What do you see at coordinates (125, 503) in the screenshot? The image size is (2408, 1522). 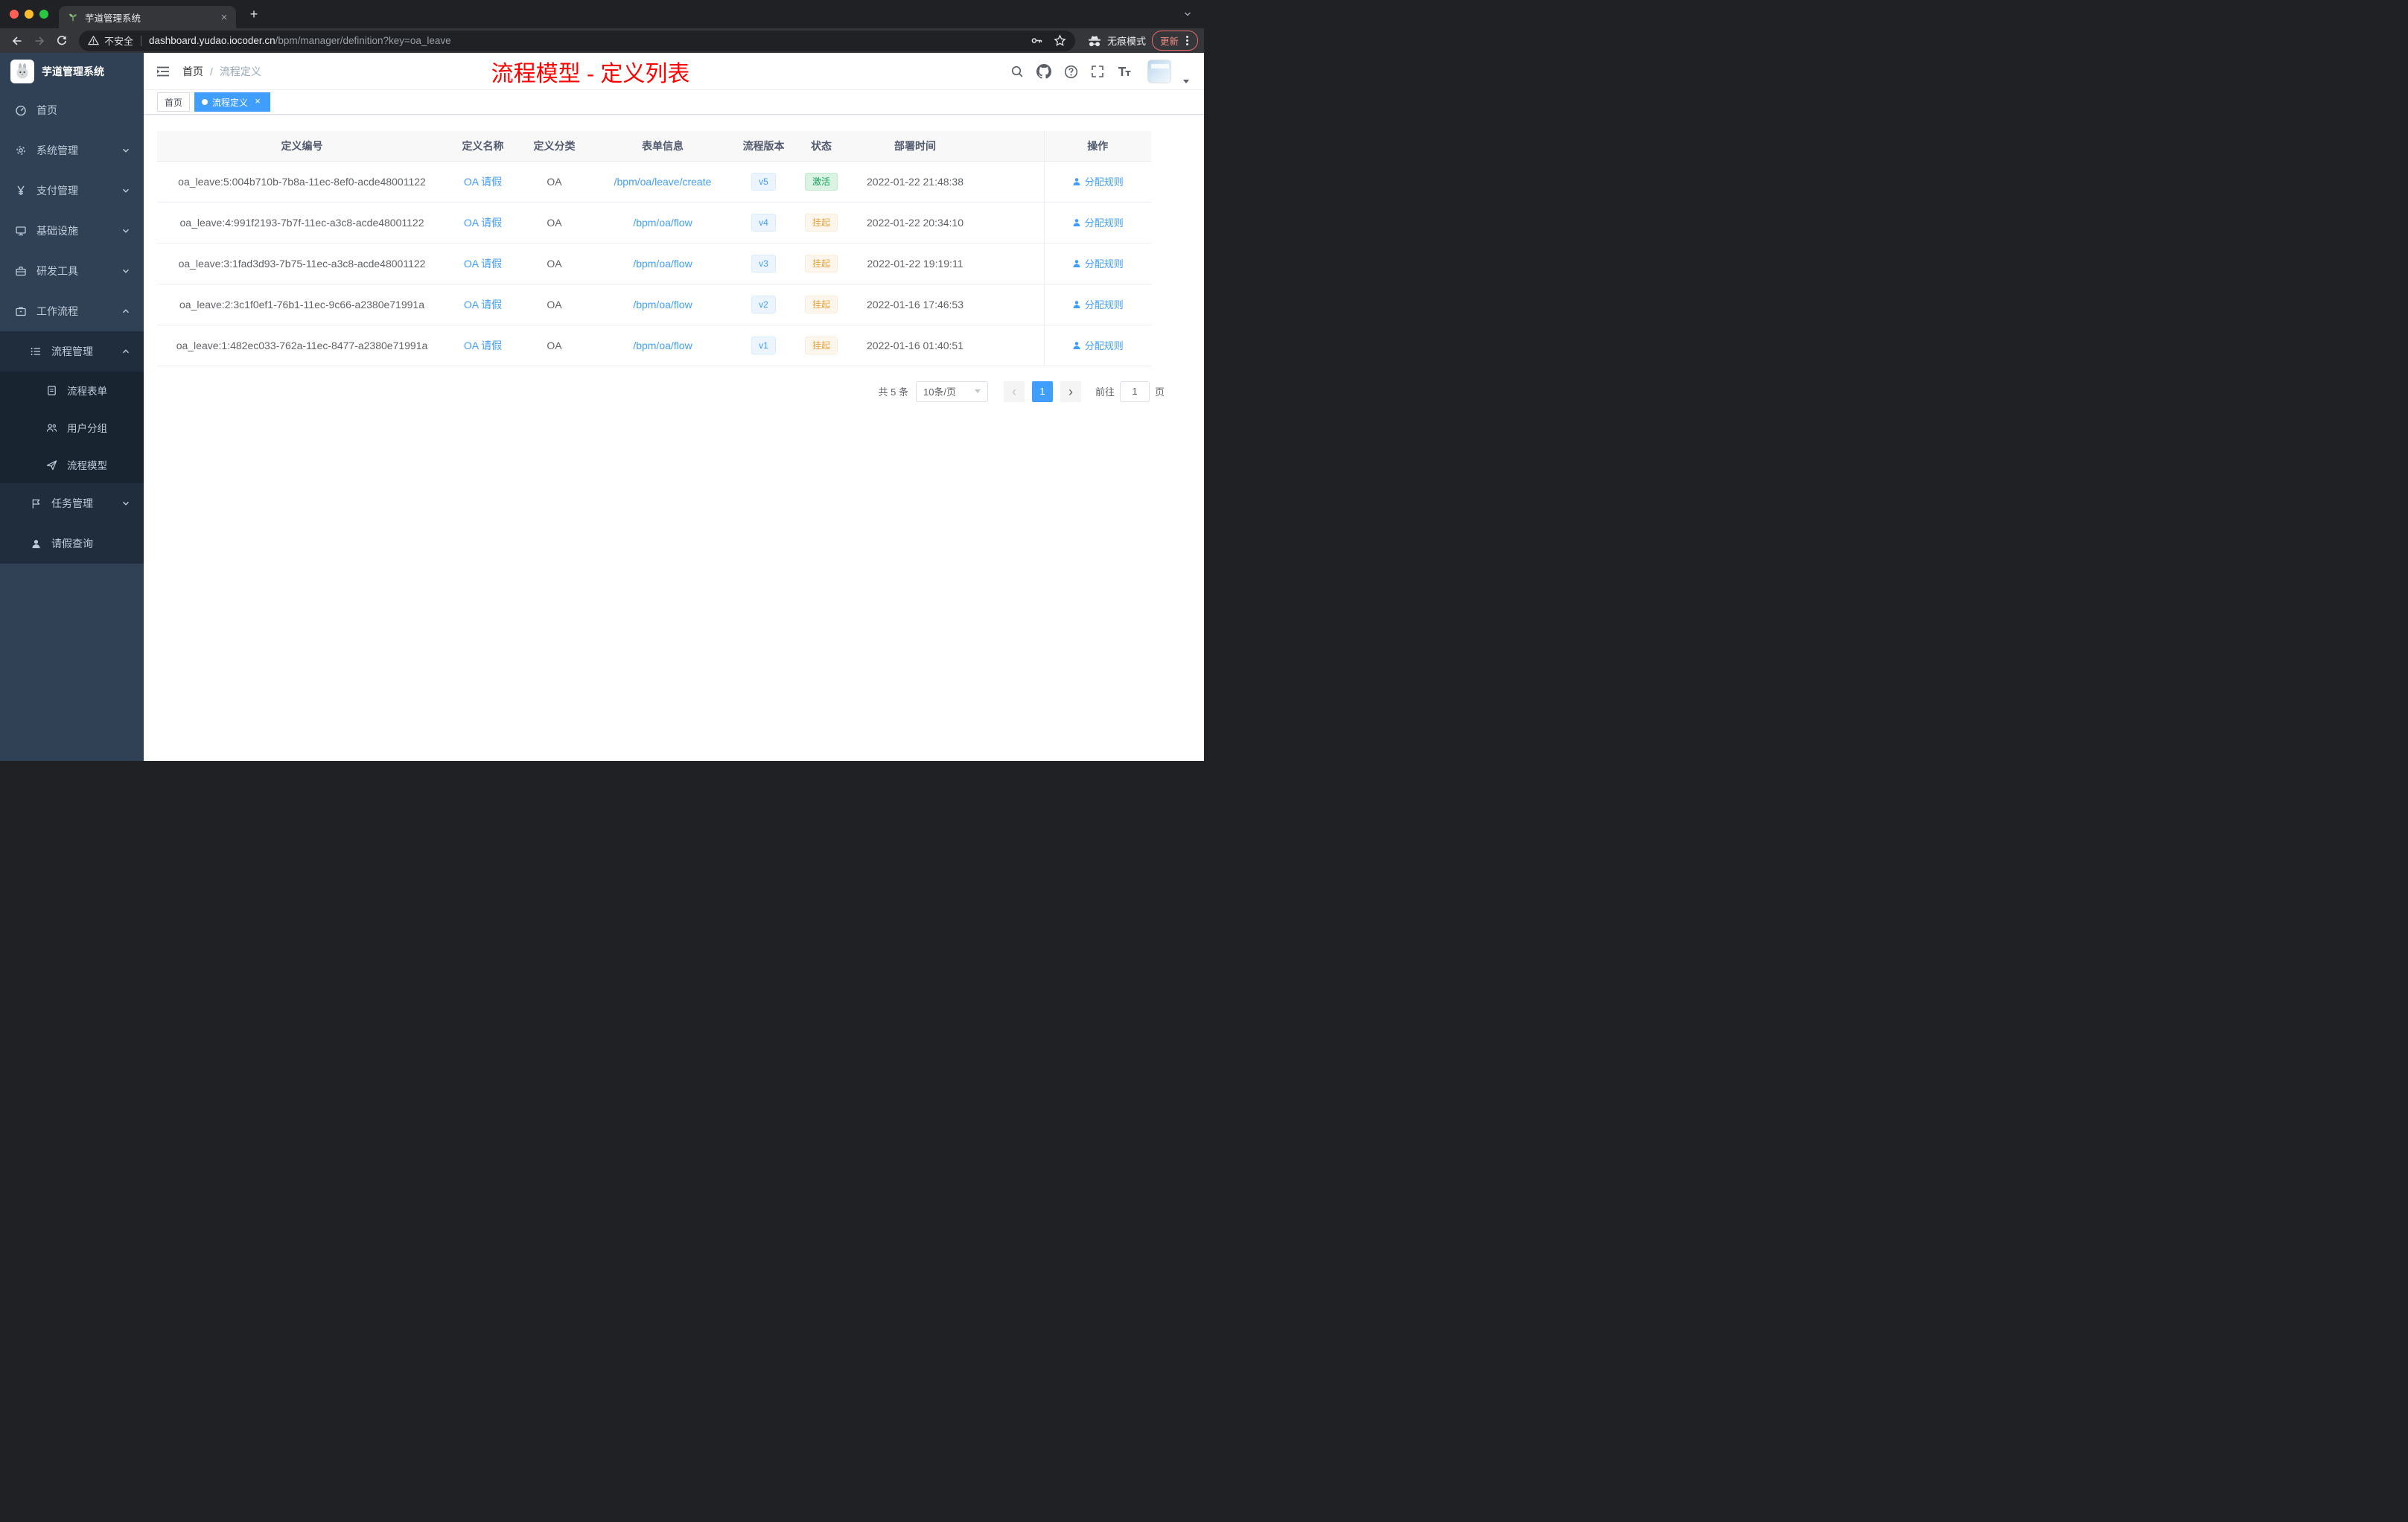 I see `chevron-down-icon` at bounding box center [125, 503].